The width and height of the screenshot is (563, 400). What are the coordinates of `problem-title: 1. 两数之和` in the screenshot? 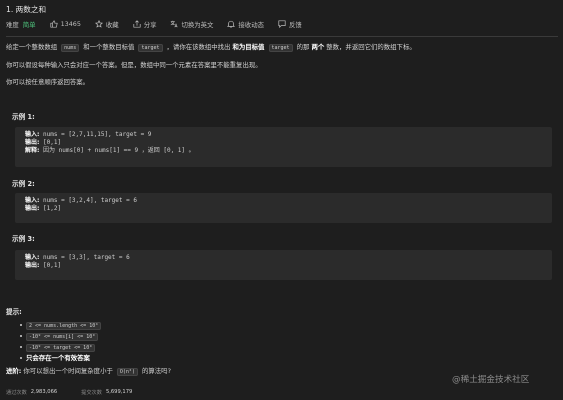 It's located at (26, 9).